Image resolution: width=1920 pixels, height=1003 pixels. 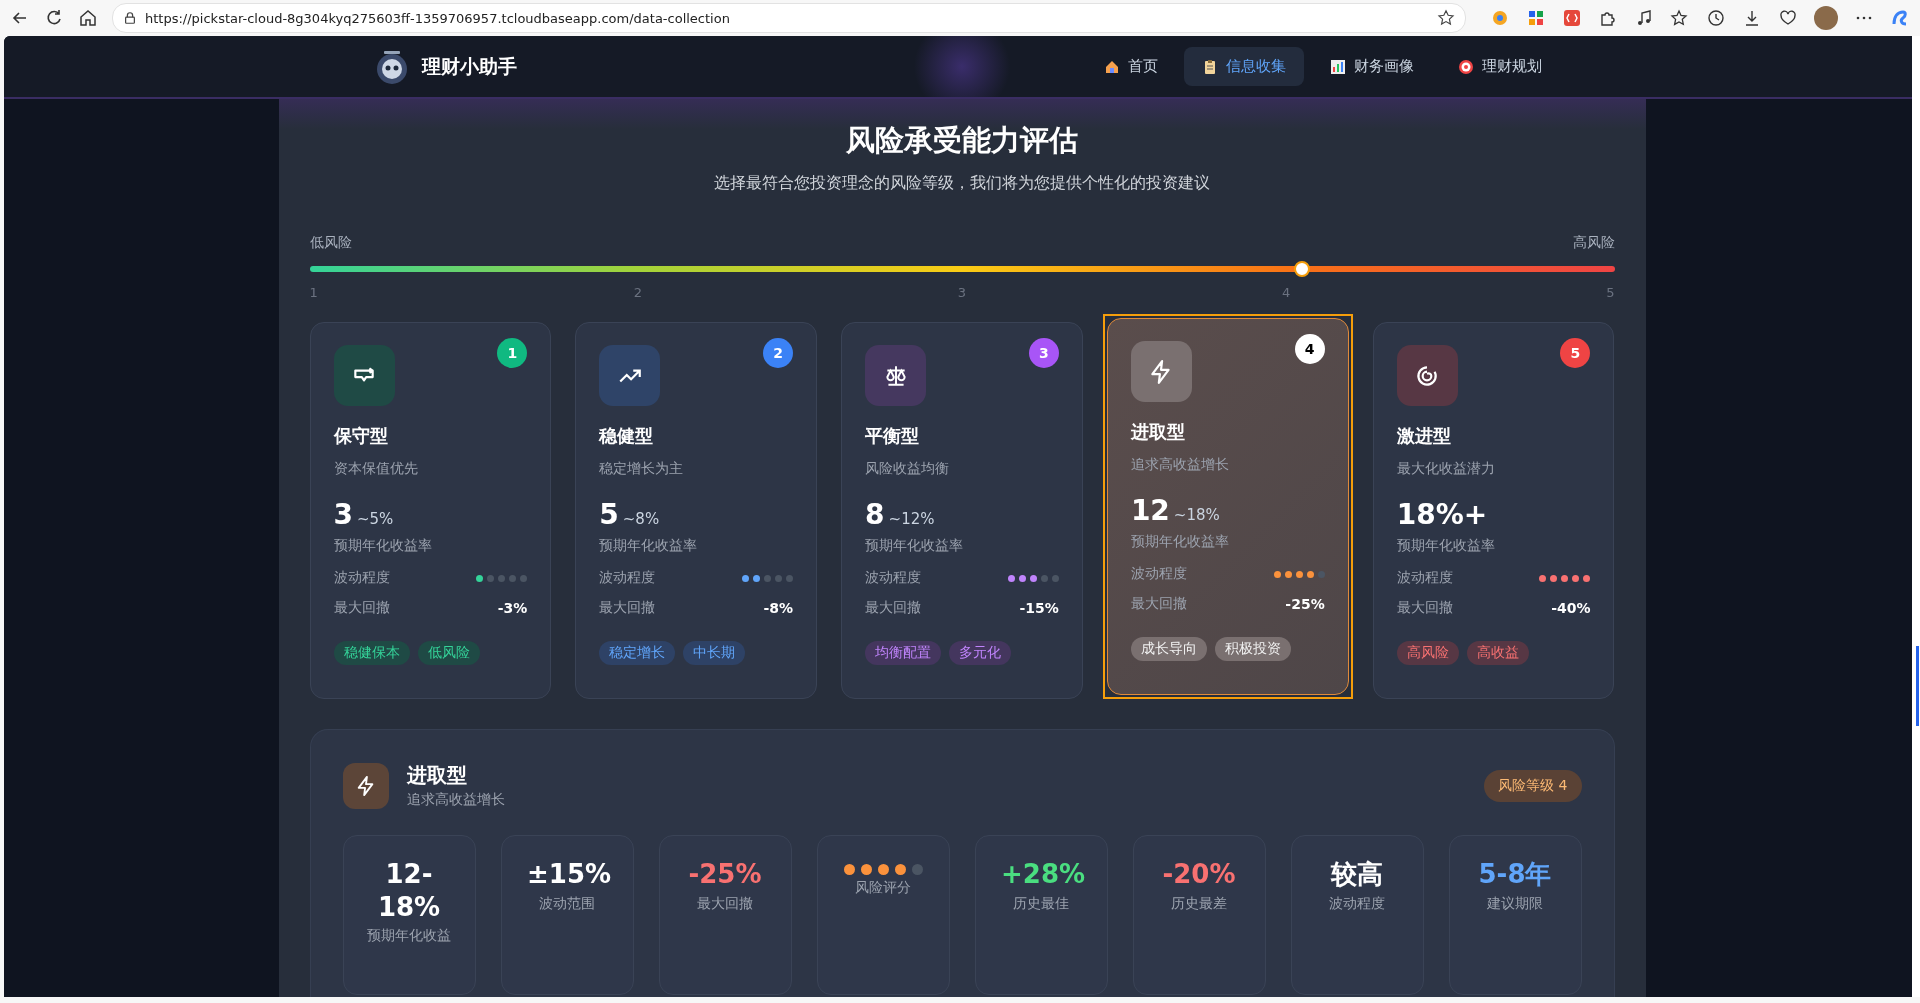 What do you see at coordinates (725, 903) in the screenshot?
I see `stat-label: 最大回撤` at bounding box center [725, 903].